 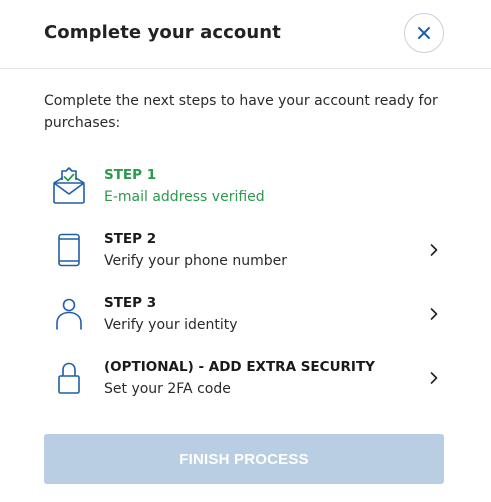 What do you see at coordinates (244, 459) in the screenshot?
I see `finish-process-button: FINISH PROCESS` at bounding box center [244, 459].